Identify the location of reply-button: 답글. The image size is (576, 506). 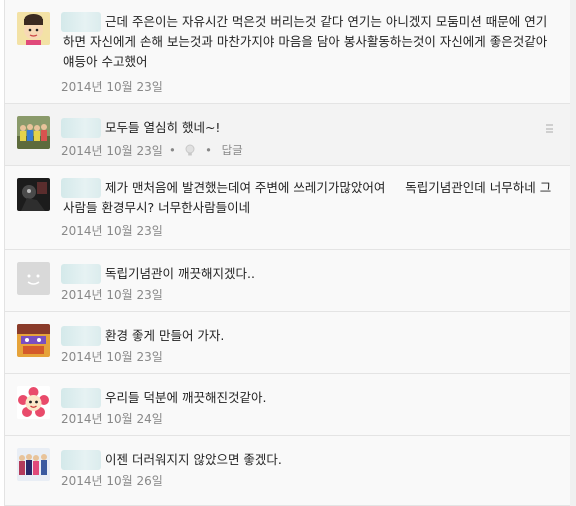
(232, 150).